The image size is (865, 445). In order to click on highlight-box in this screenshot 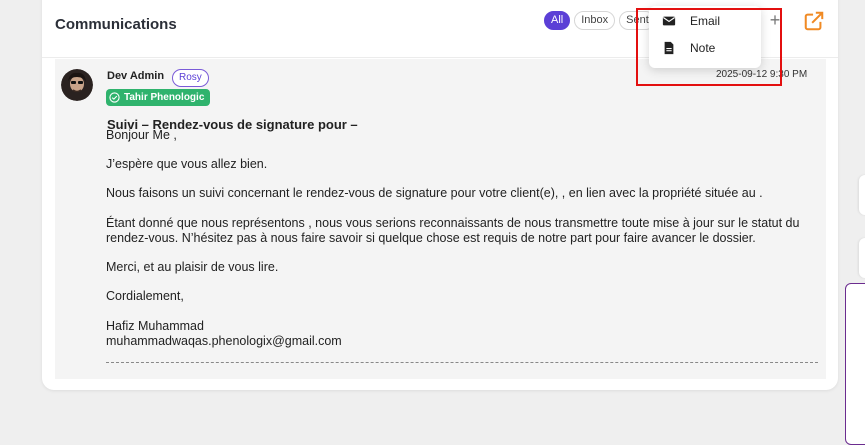, I will do `click(709, 47)`.